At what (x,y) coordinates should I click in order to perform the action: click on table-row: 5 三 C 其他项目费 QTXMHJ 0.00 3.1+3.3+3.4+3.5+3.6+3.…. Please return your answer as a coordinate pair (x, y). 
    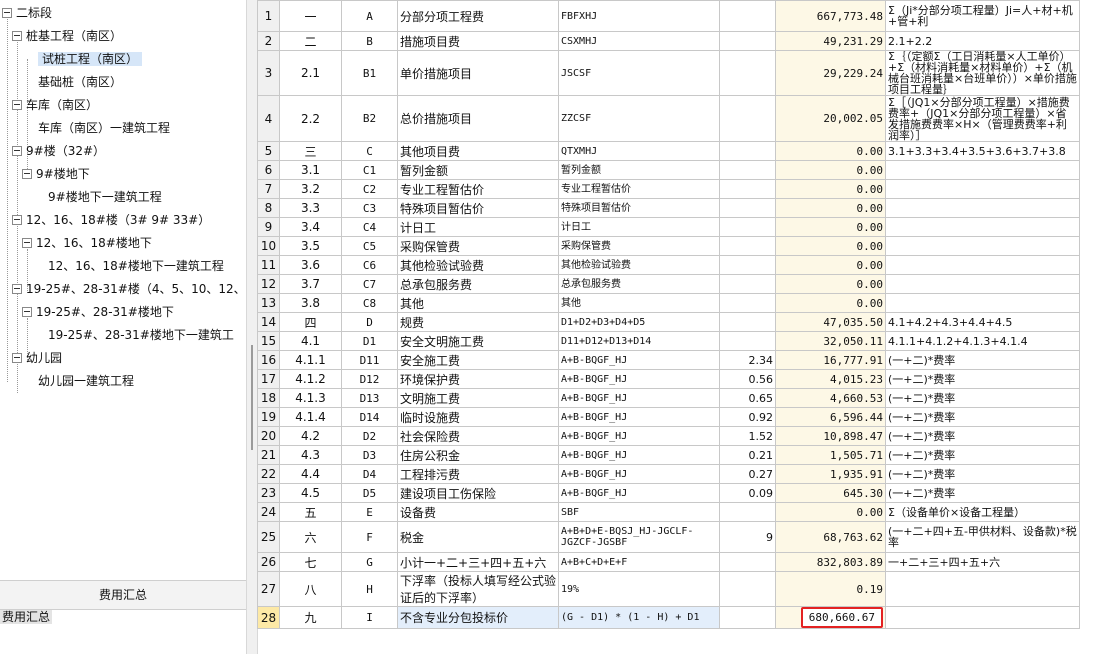
    Looking at the image, I should click on (668, 151).